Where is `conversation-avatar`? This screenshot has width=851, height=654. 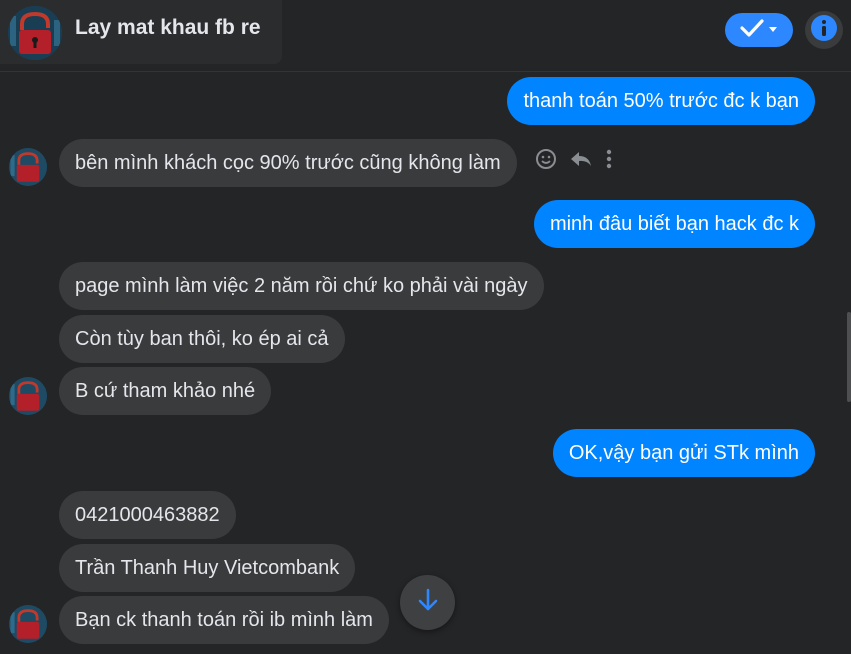 conversation-avatar is located at coordinates (35, 33).